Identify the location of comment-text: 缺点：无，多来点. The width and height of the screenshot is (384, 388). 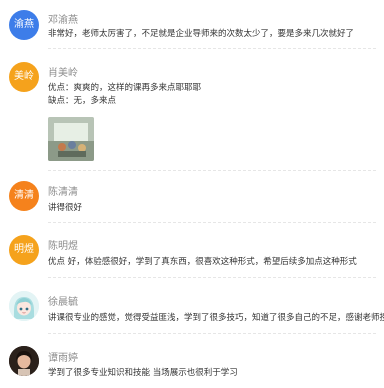
(82, 101).